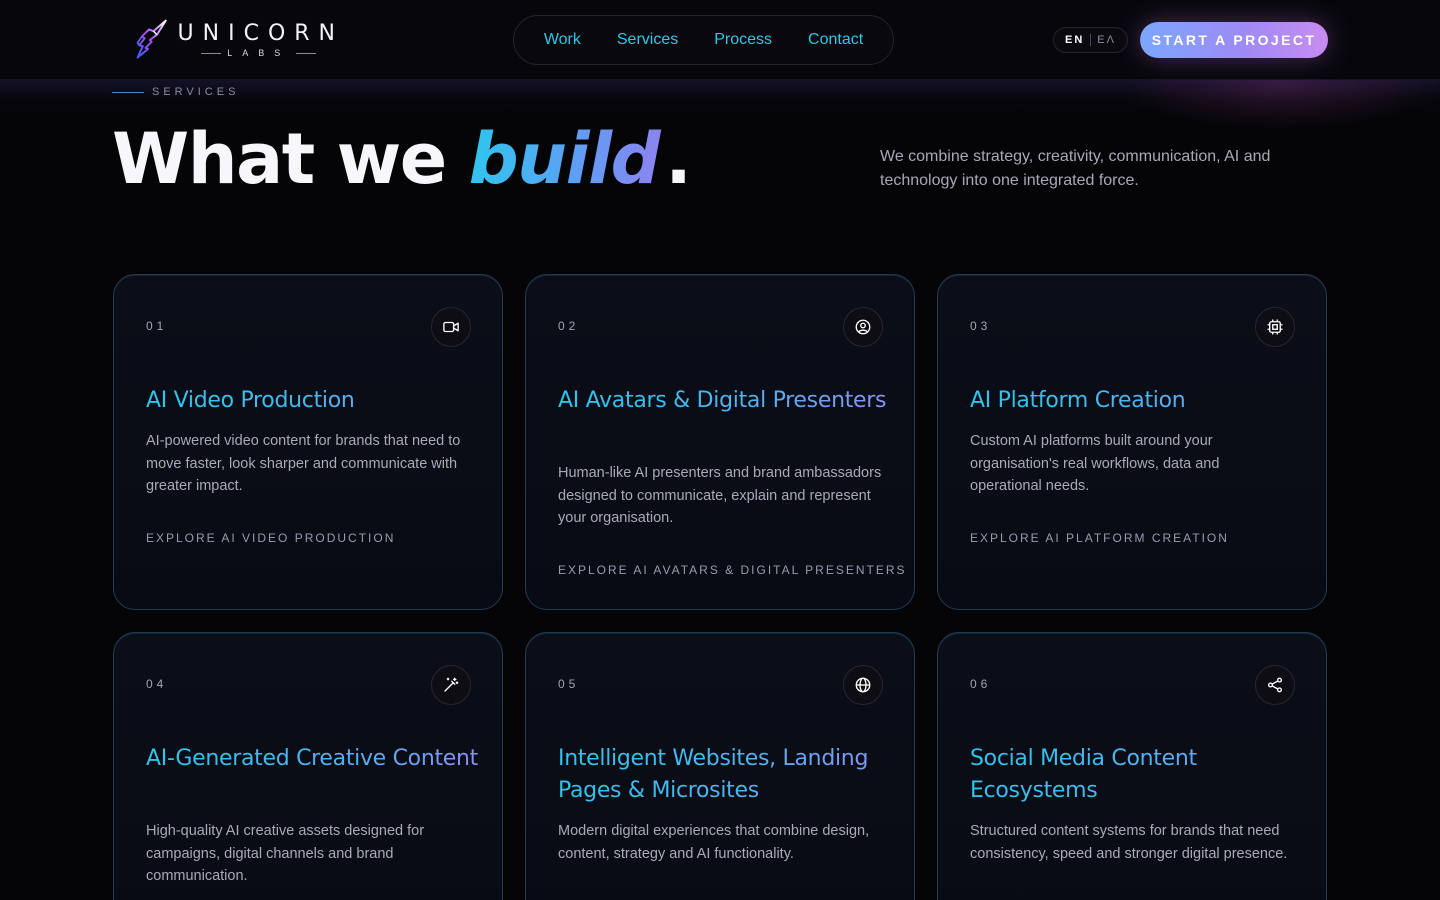  Describe the element at coordinates (1137, 775) in the screenshot. I see `card-title: Social Media Content Ecosystems` at that location.